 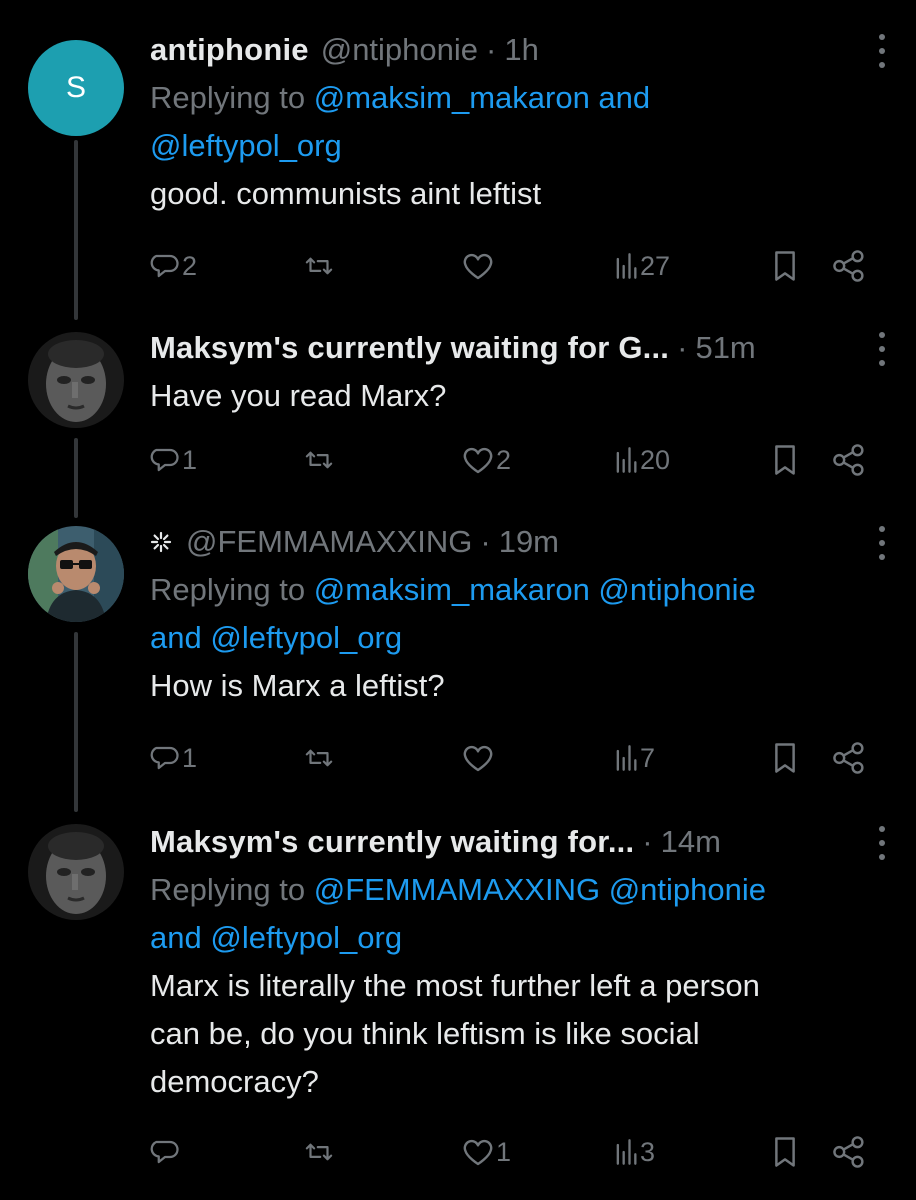 I want to click on views-button: 3, so click(x=634, y=1152).